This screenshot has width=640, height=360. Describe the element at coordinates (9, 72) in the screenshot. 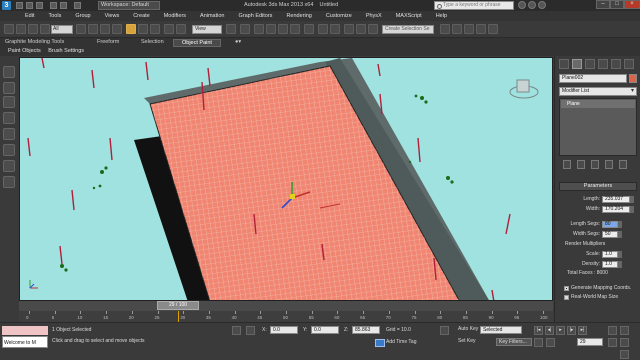

I see `scene-explorer-icon` at that location.